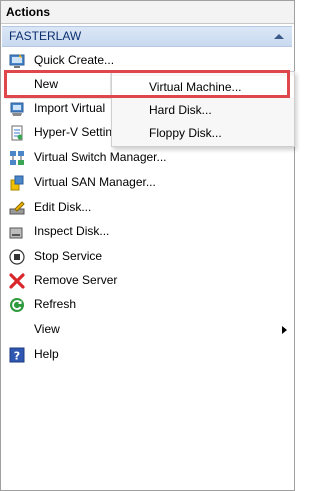 This screenshot has height=491, width=320. I want to click on remove-server-icon, so click(17, 281).